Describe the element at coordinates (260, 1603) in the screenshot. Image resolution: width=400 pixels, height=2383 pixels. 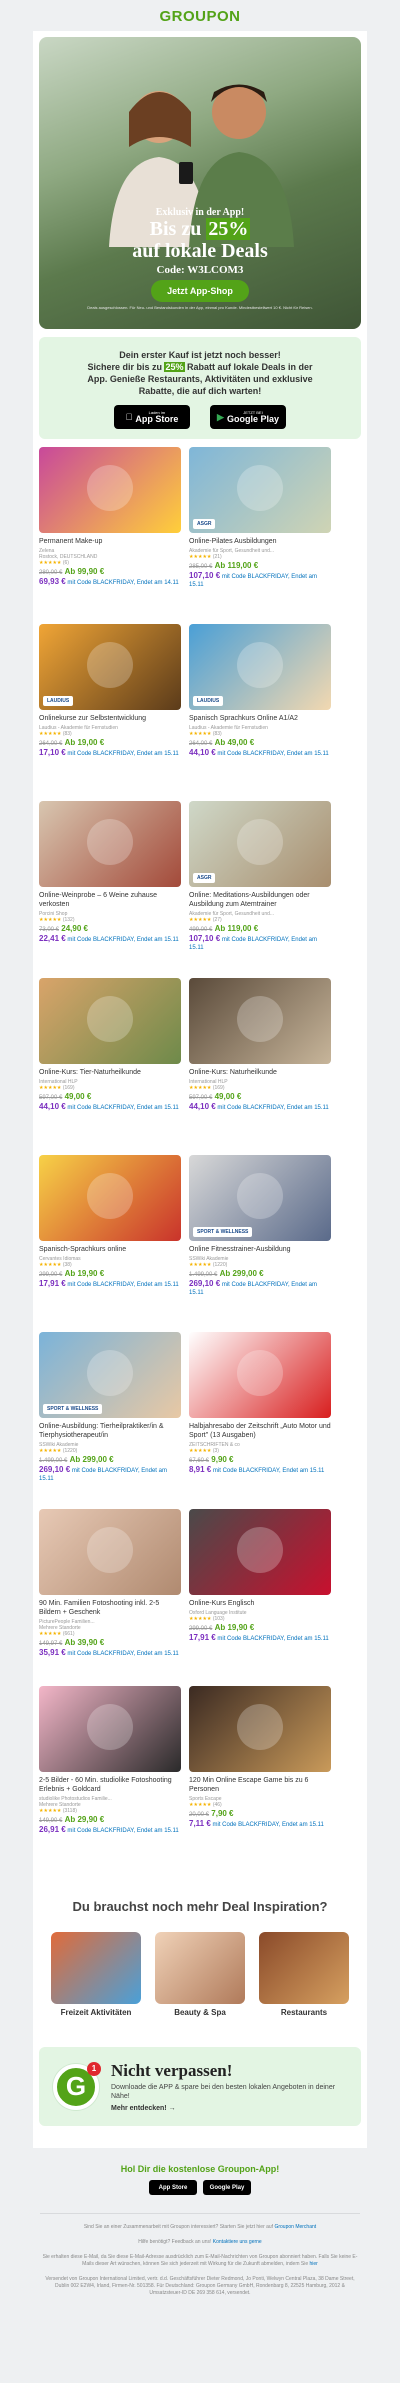
I see `deal-title: Online-Kurs Englisch` at that location.